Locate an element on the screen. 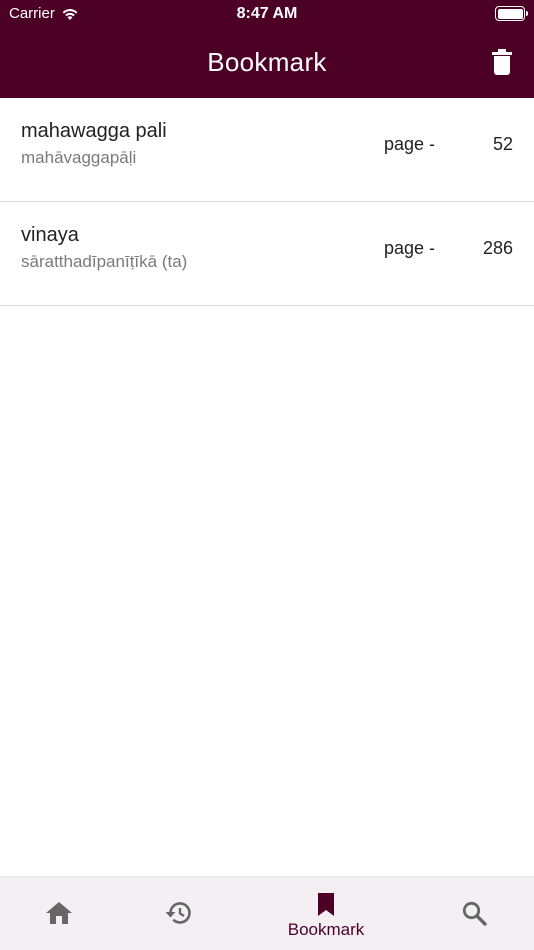 The width and height of the screenshot is (534, 950). history-icon is located at coordinates (178, 913).